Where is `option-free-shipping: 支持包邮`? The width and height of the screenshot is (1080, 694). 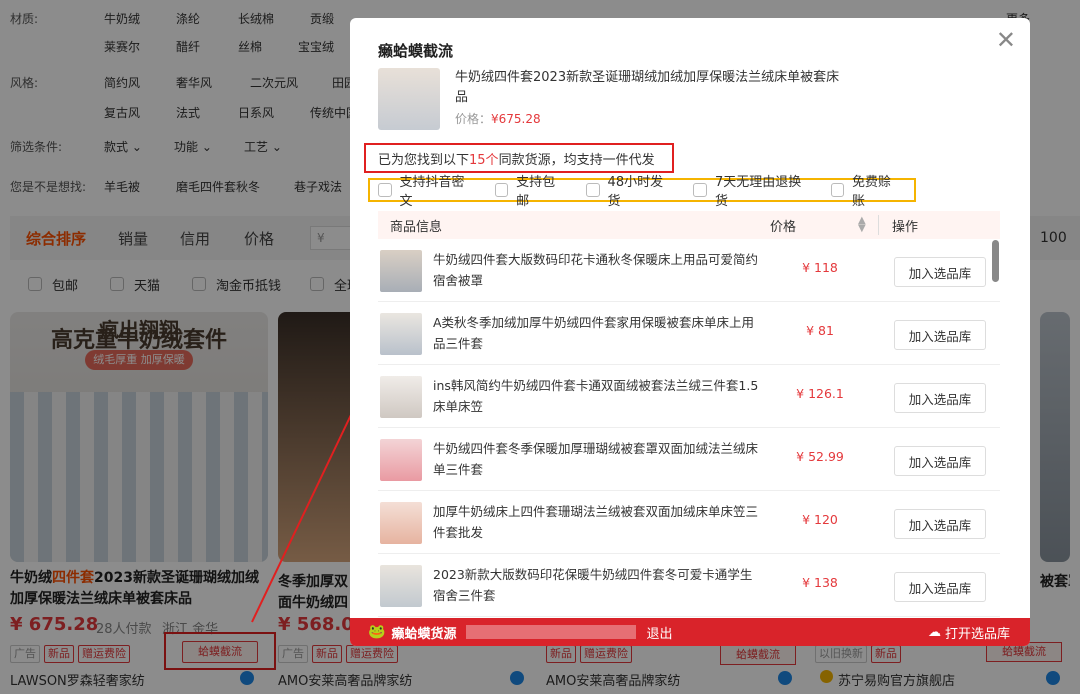
option-free-shipping: 支持包邮 is located at coordinates (530, 190).